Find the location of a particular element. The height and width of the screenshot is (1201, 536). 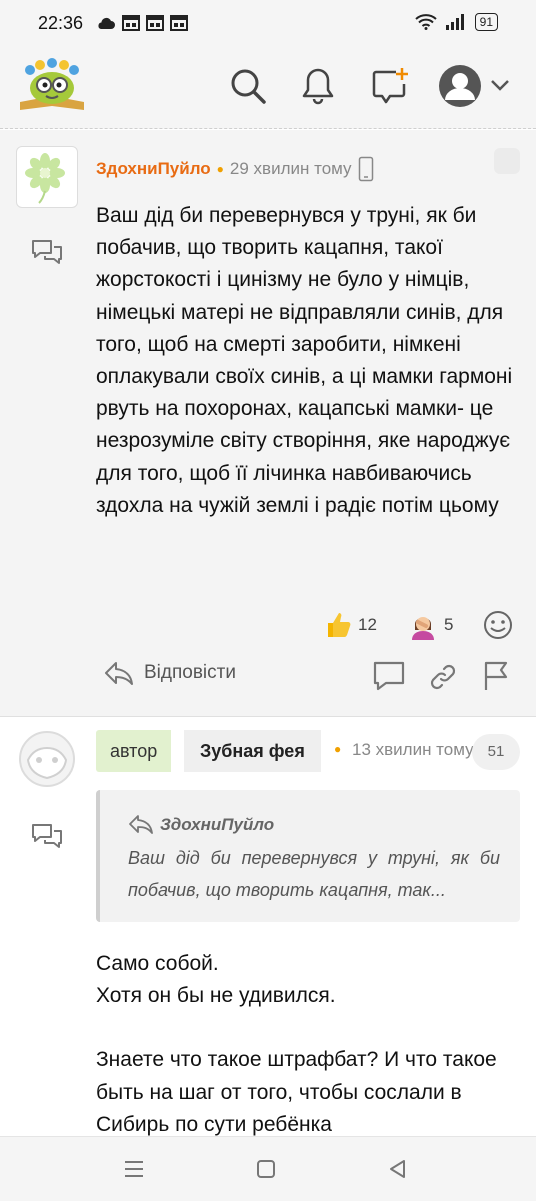

quote-author-line: ЗдохниПуйло is located at coordinates (201, 825).